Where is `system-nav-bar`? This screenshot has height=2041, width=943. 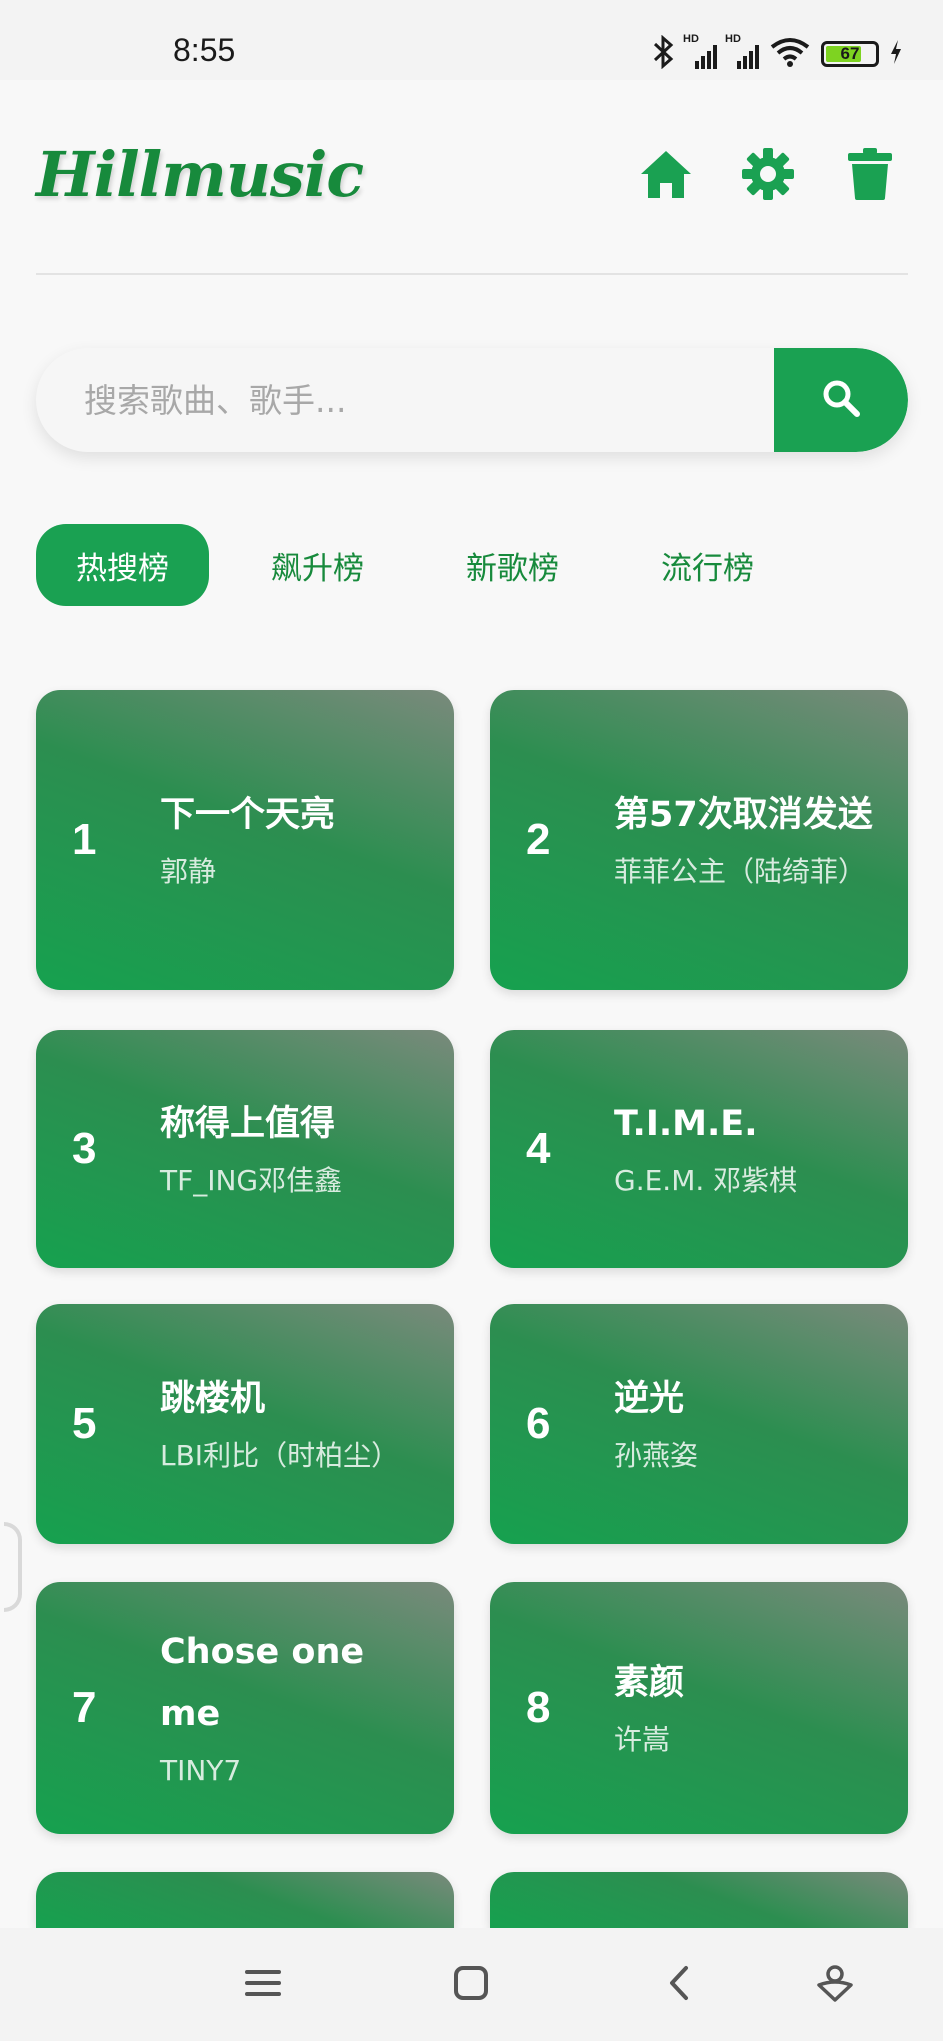 system-nav-bar is located at coordinates (471, 1984).